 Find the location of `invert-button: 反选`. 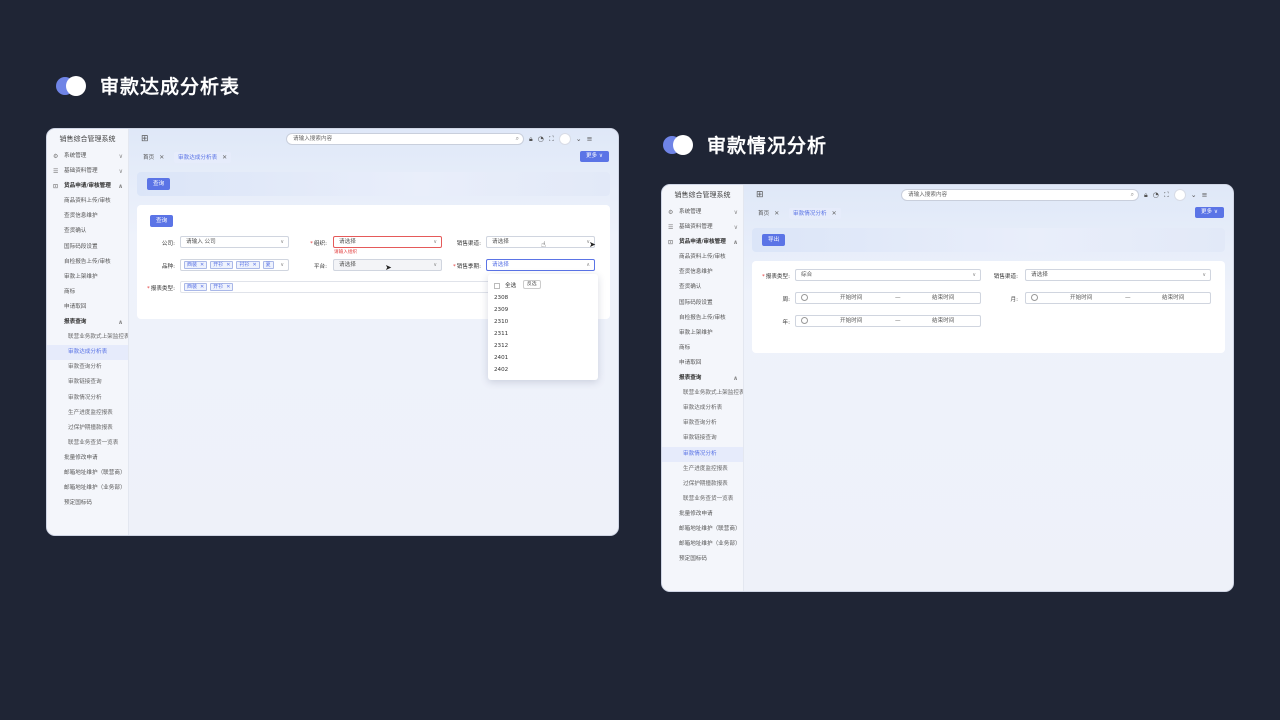

invert-button: 反选 is located at coordinates (532, 284).